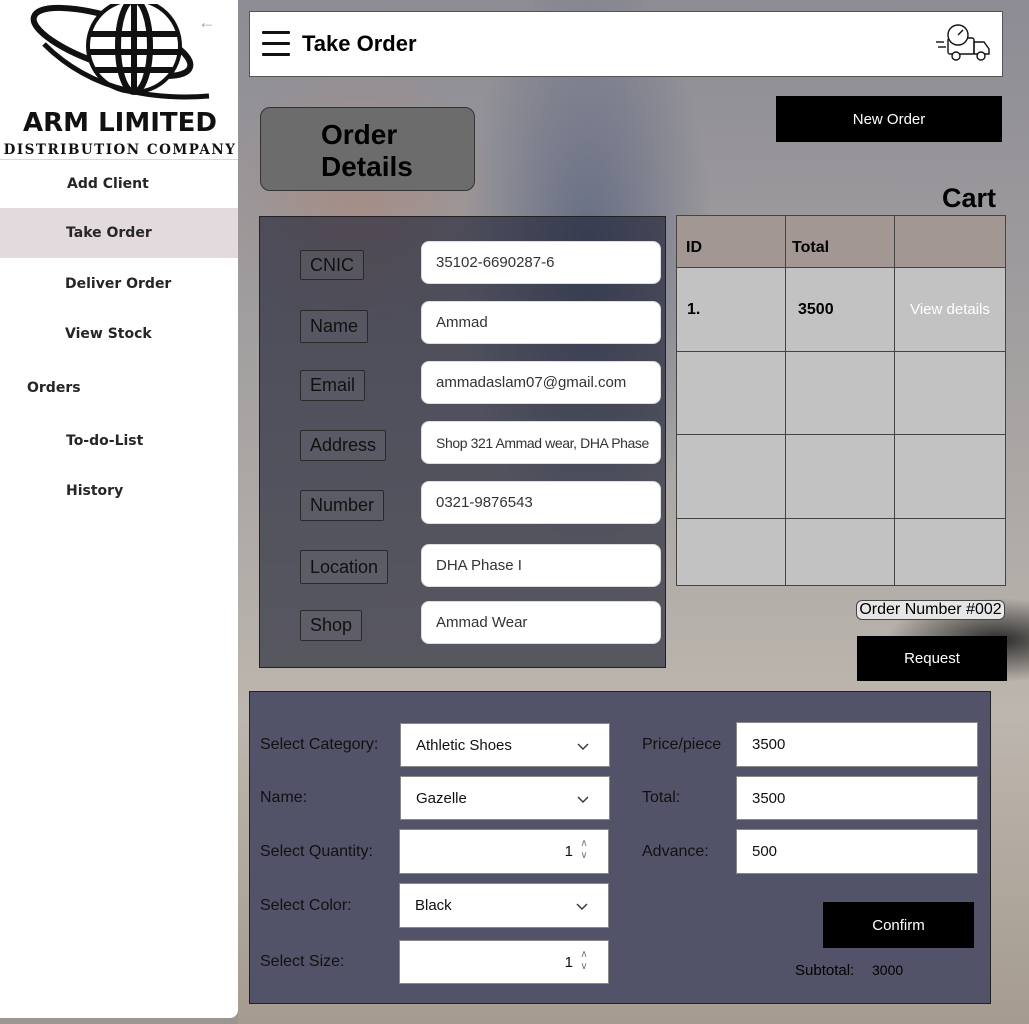 The height and width of the screenshot is (1024, 1029). I want to click on sidebar-item-label: To-do-List, so click(105, 441).